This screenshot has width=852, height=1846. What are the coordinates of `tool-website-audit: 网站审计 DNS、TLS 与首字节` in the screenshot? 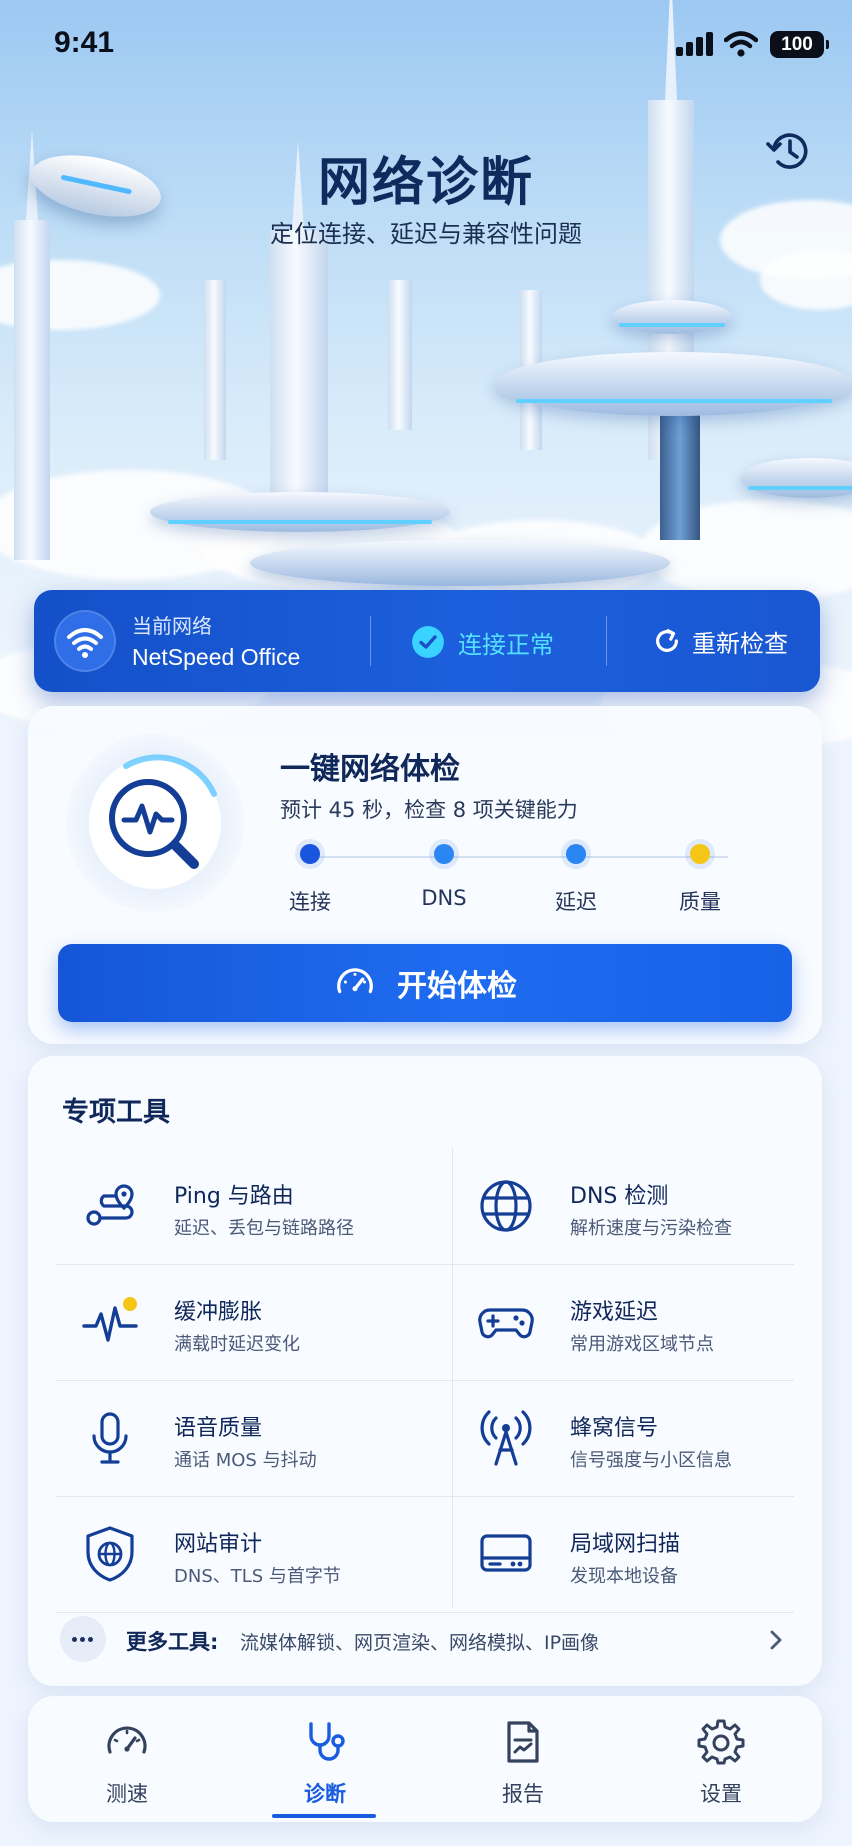 It's located at (240, 1554).